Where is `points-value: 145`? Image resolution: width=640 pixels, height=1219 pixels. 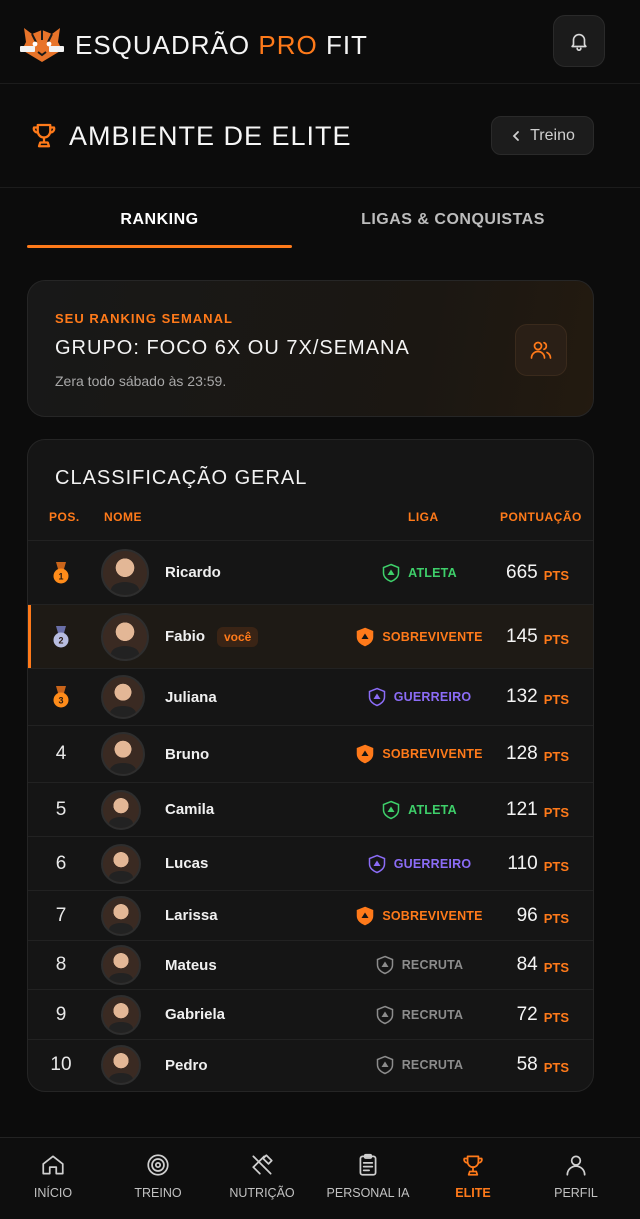
points-value: 145 is located at coordinates (522, 636).